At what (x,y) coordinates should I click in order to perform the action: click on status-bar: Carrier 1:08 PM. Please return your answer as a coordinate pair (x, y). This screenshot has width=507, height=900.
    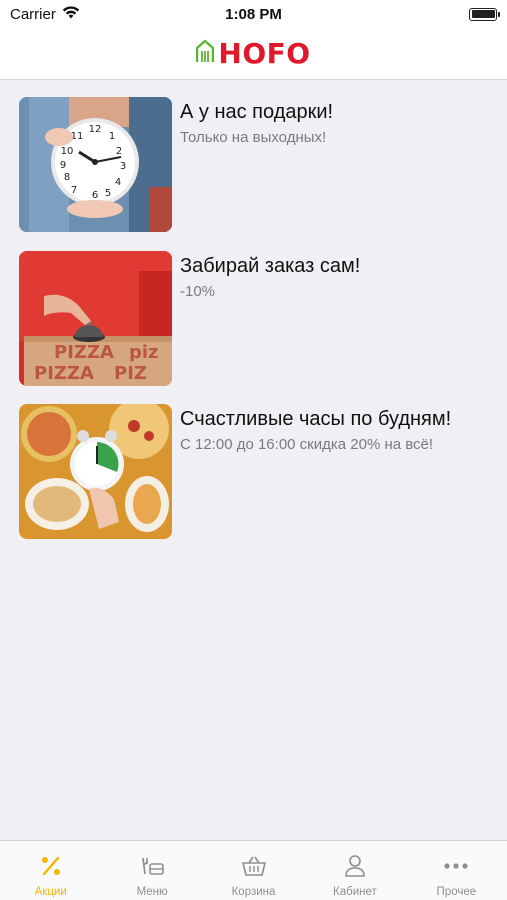
    Looking at the image, I should click on (253, 14).